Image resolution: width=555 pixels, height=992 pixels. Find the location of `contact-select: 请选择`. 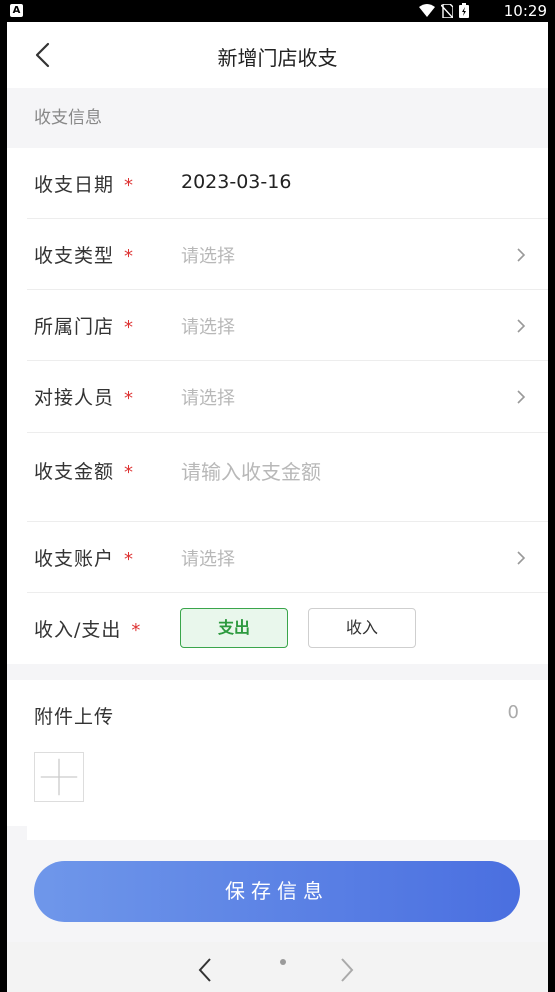

contact-select: 请选择 is located at coordinates (208, 397).